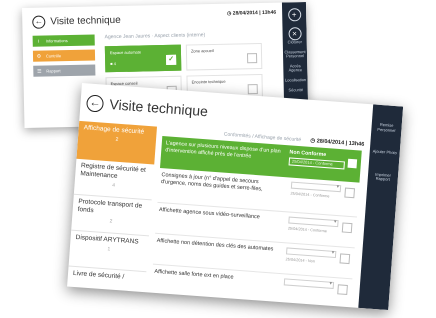 Image resolution: width=436 pixels, height=318 pixels. Describe the element at coordinates (229, 13) in the screenshot. I see `clock-icon: ◷` at that location.